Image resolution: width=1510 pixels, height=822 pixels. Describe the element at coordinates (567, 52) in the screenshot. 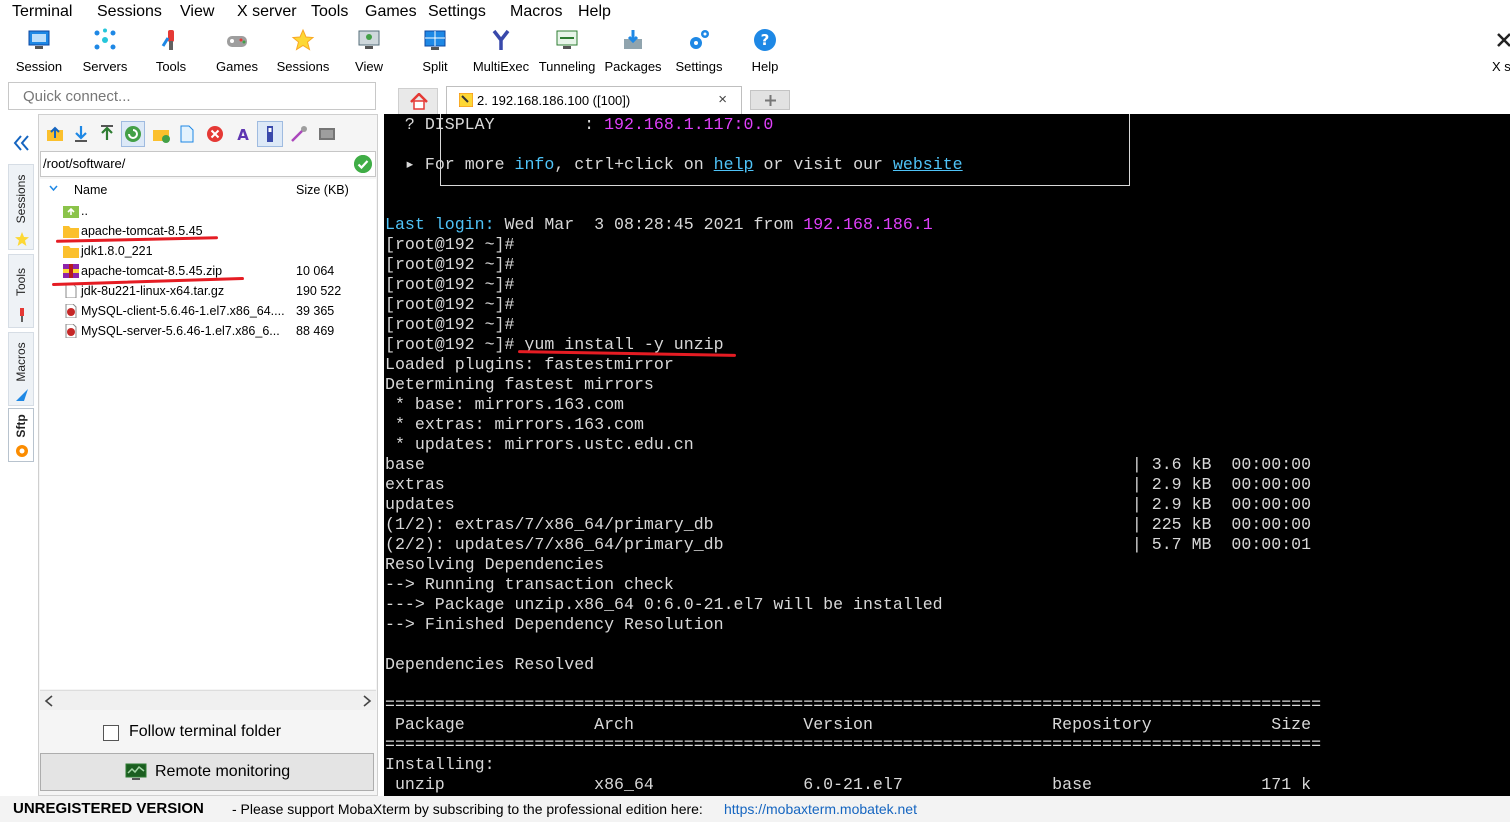

I see `tunneling-button: Tunneling` at that location.